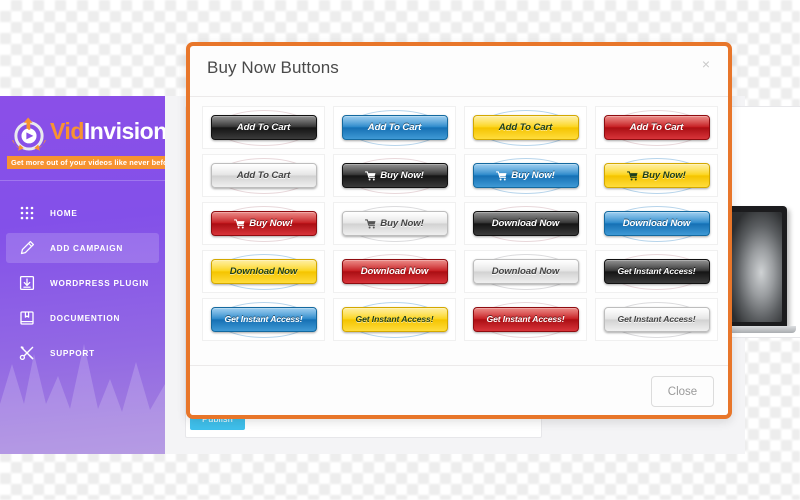 The image size is (800, 500). I want to click on buy-now-button-yellow: Buy Now!, so click(656, 175).